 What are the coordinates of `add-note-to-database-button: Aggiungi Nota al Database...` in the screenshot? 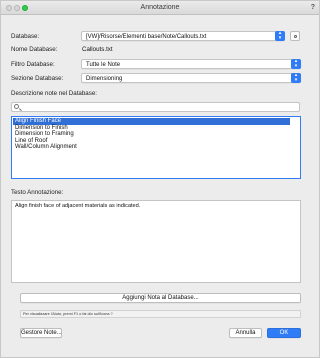 It's located at (160, 298).